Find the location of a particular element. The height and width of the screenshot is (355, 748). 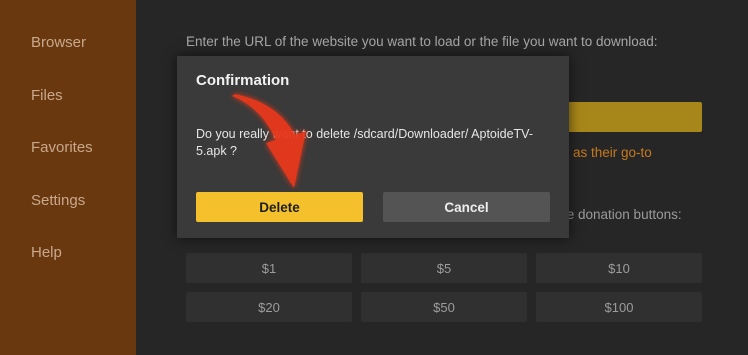

sidebar-item-help: Help is located at coordinates (46, 252).